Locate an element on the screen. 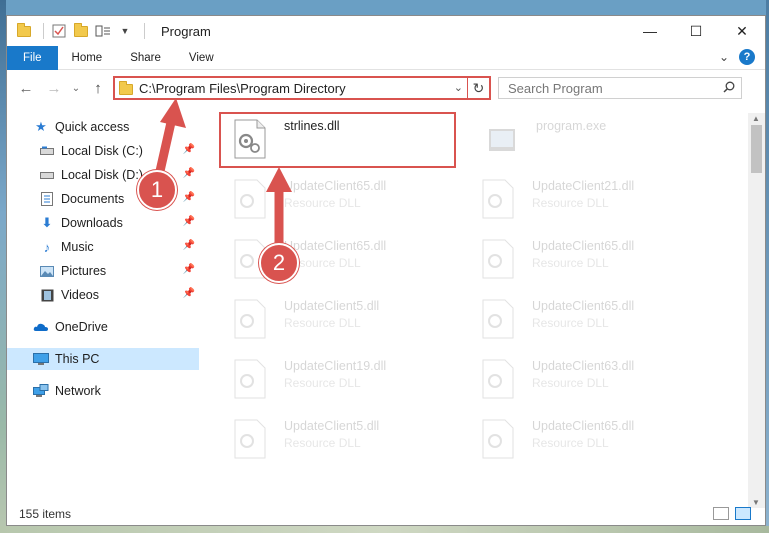  quick-access-toolbar: ▼ is located at coordinates (79, 31).